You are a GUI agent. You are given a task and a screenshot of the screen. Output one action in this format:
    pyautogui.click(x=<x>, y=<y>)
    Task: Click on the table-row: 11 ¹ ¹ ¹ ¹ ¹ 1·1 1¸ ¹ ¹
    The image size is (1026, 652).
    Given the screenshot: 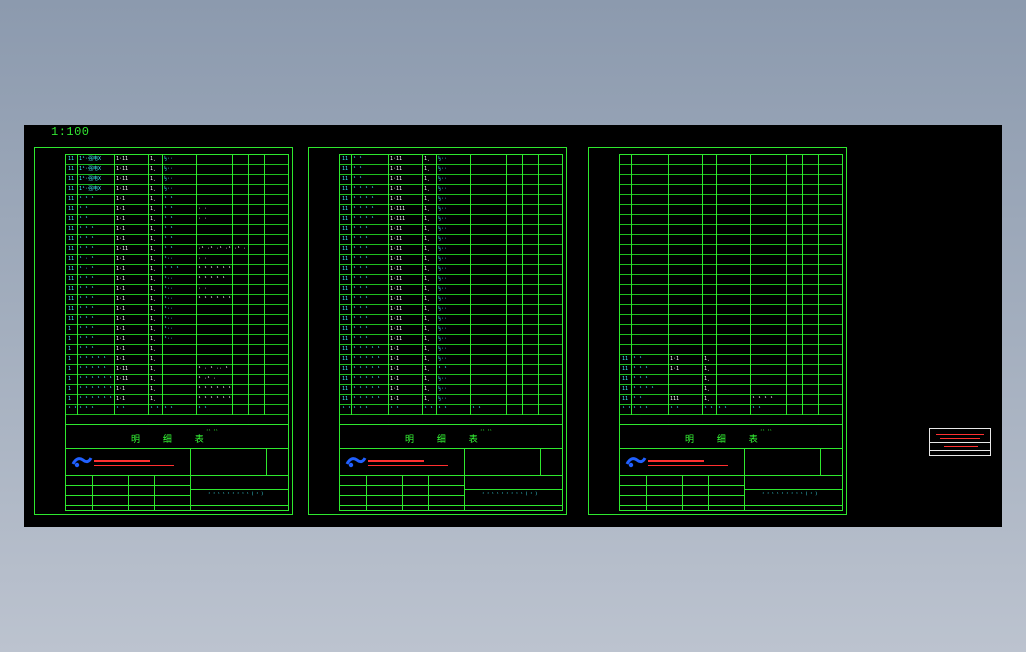 What is the action you would take?
    pyautogui.click(x=451, y=370)
    